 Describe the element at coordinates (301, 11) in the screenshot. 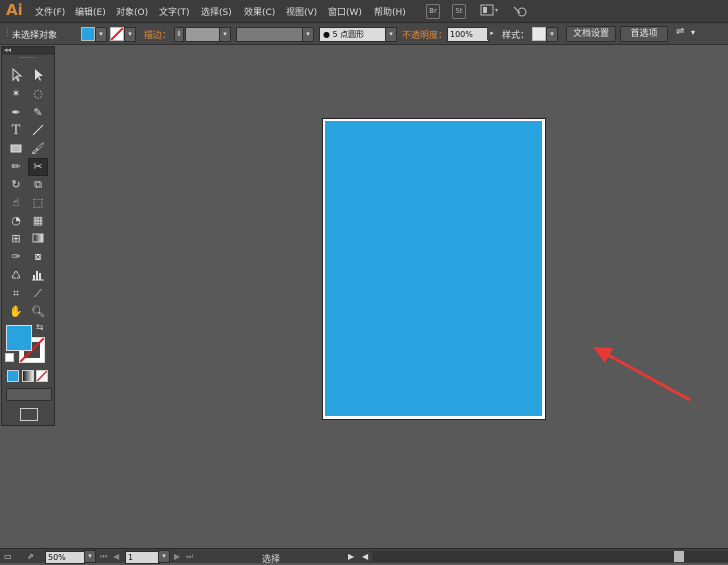

I see `menu-view: 视图(V)` at that location.